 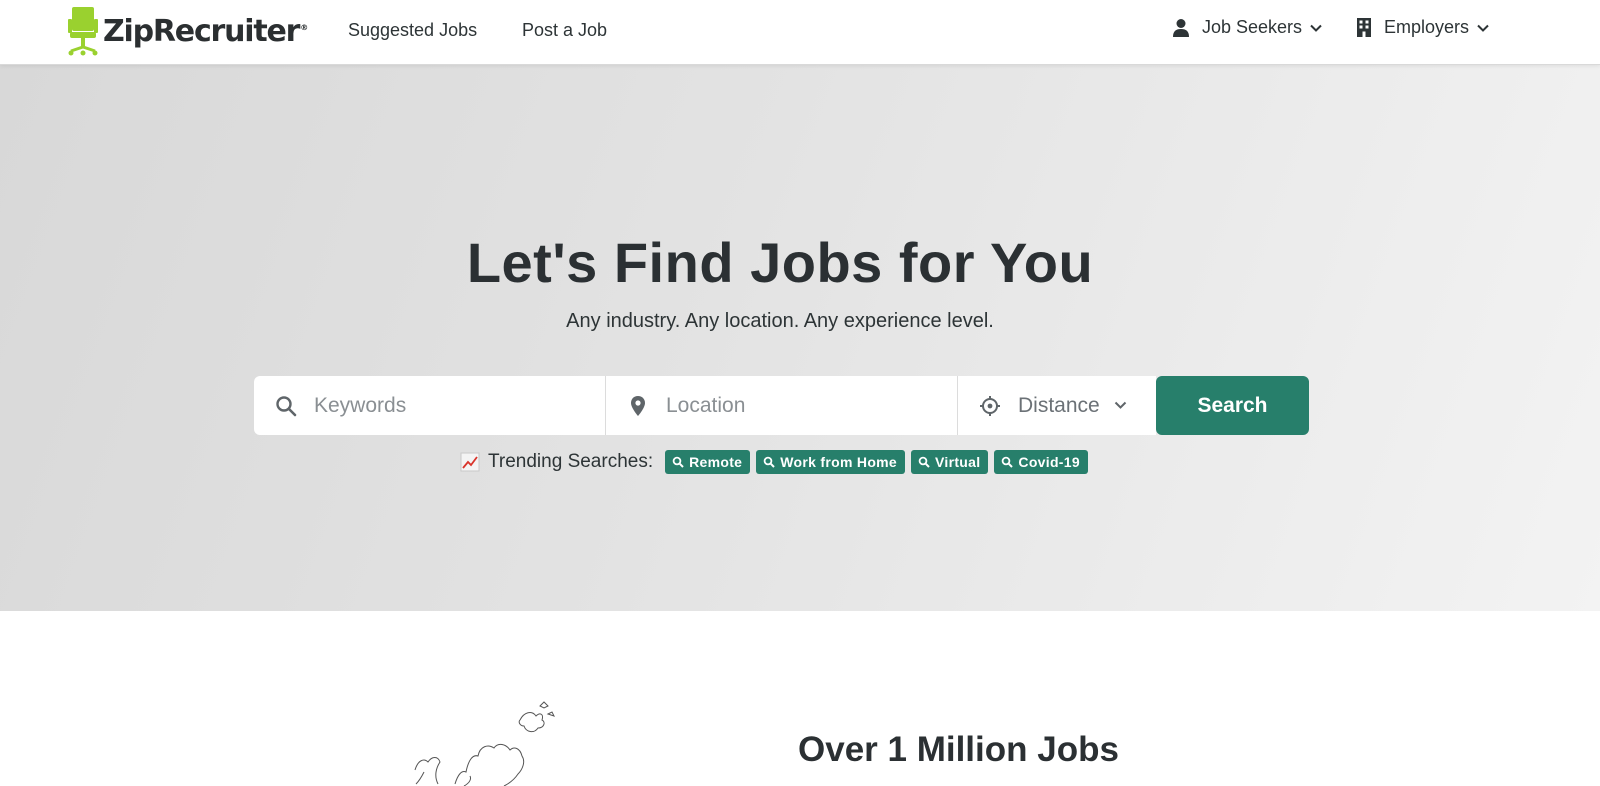 I want to click on search-button: Search, so click(x=1232, y=405).